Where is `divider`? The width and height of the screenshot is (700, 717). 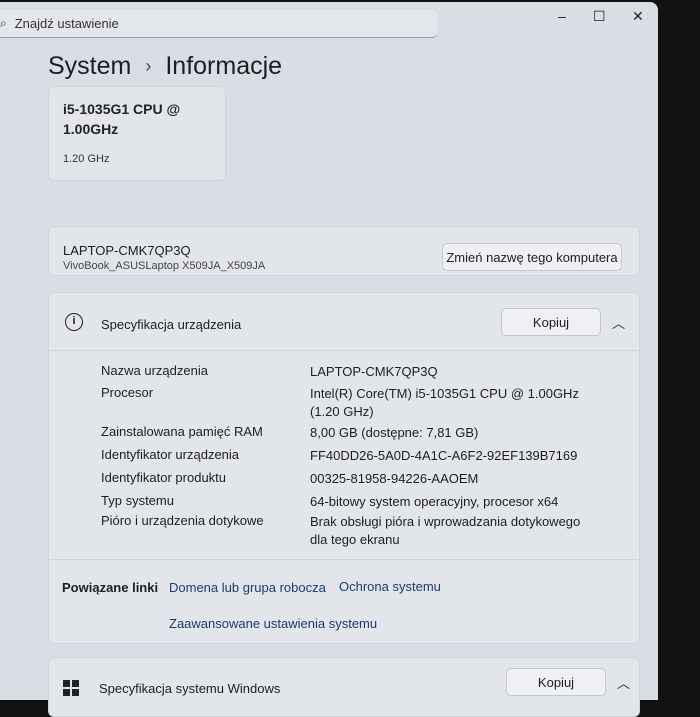
divider is located at coordinates (344, 559).